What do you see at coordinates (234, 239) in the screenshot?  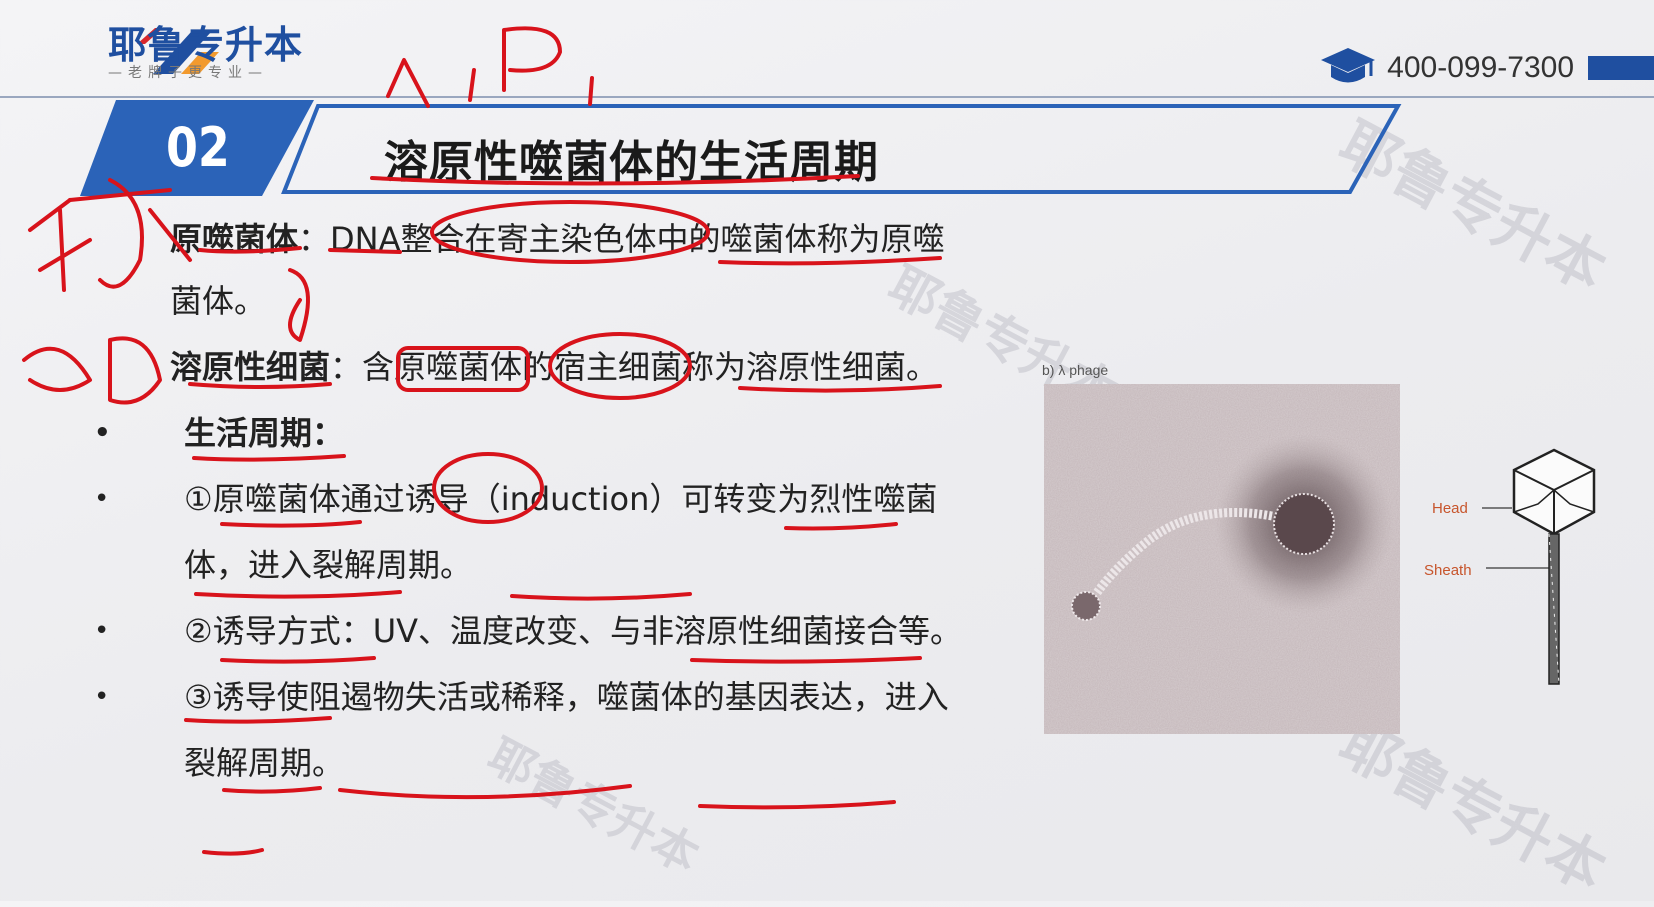 I see `term-prophage: 原噬菌体` at bounding box center [234, 239].